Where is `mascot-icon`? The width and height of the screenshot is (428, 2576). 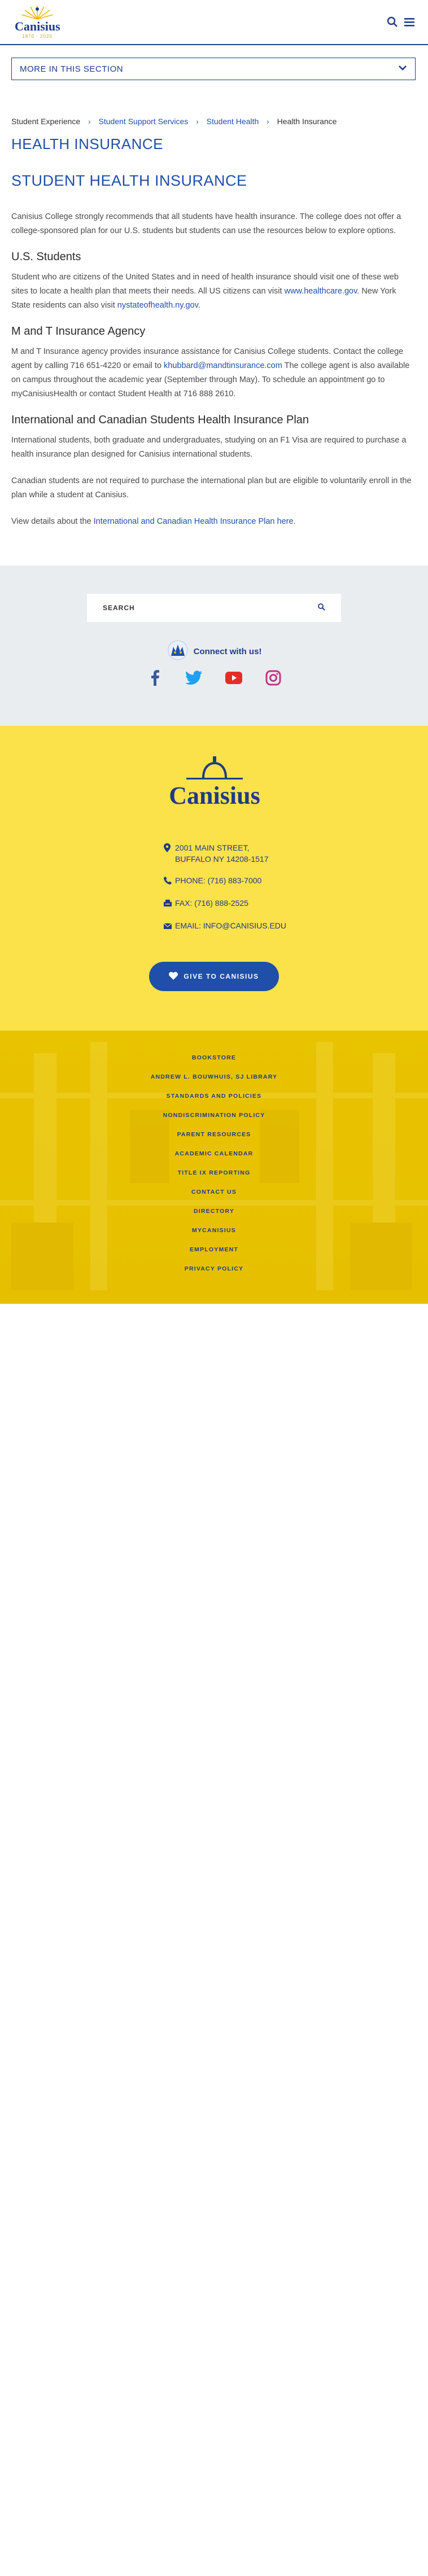
mascot-icon is located at coordinates (178, 651).